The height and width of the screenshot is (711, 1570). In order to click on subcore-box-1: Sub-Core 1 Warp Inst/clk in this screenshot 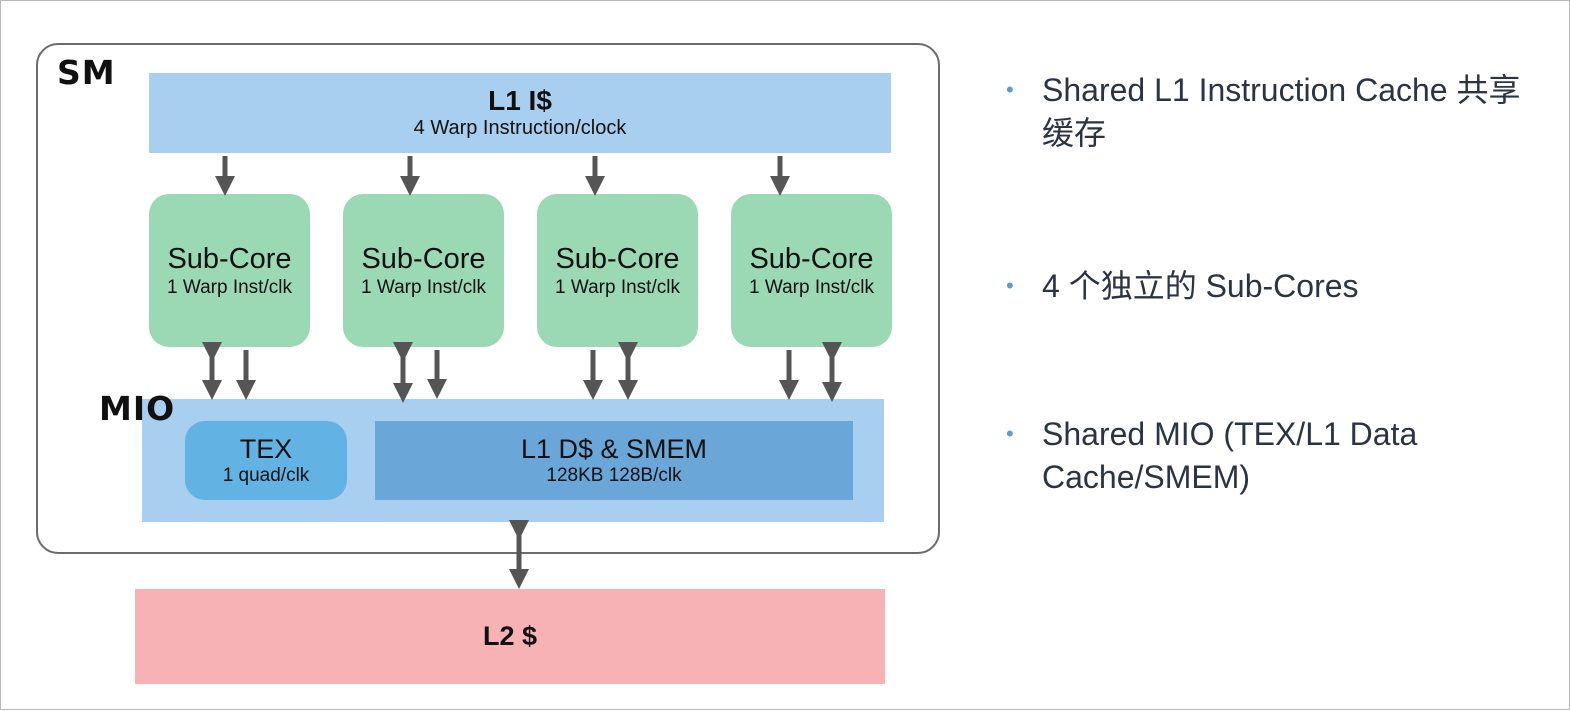, I will do `click(229, 270)`.